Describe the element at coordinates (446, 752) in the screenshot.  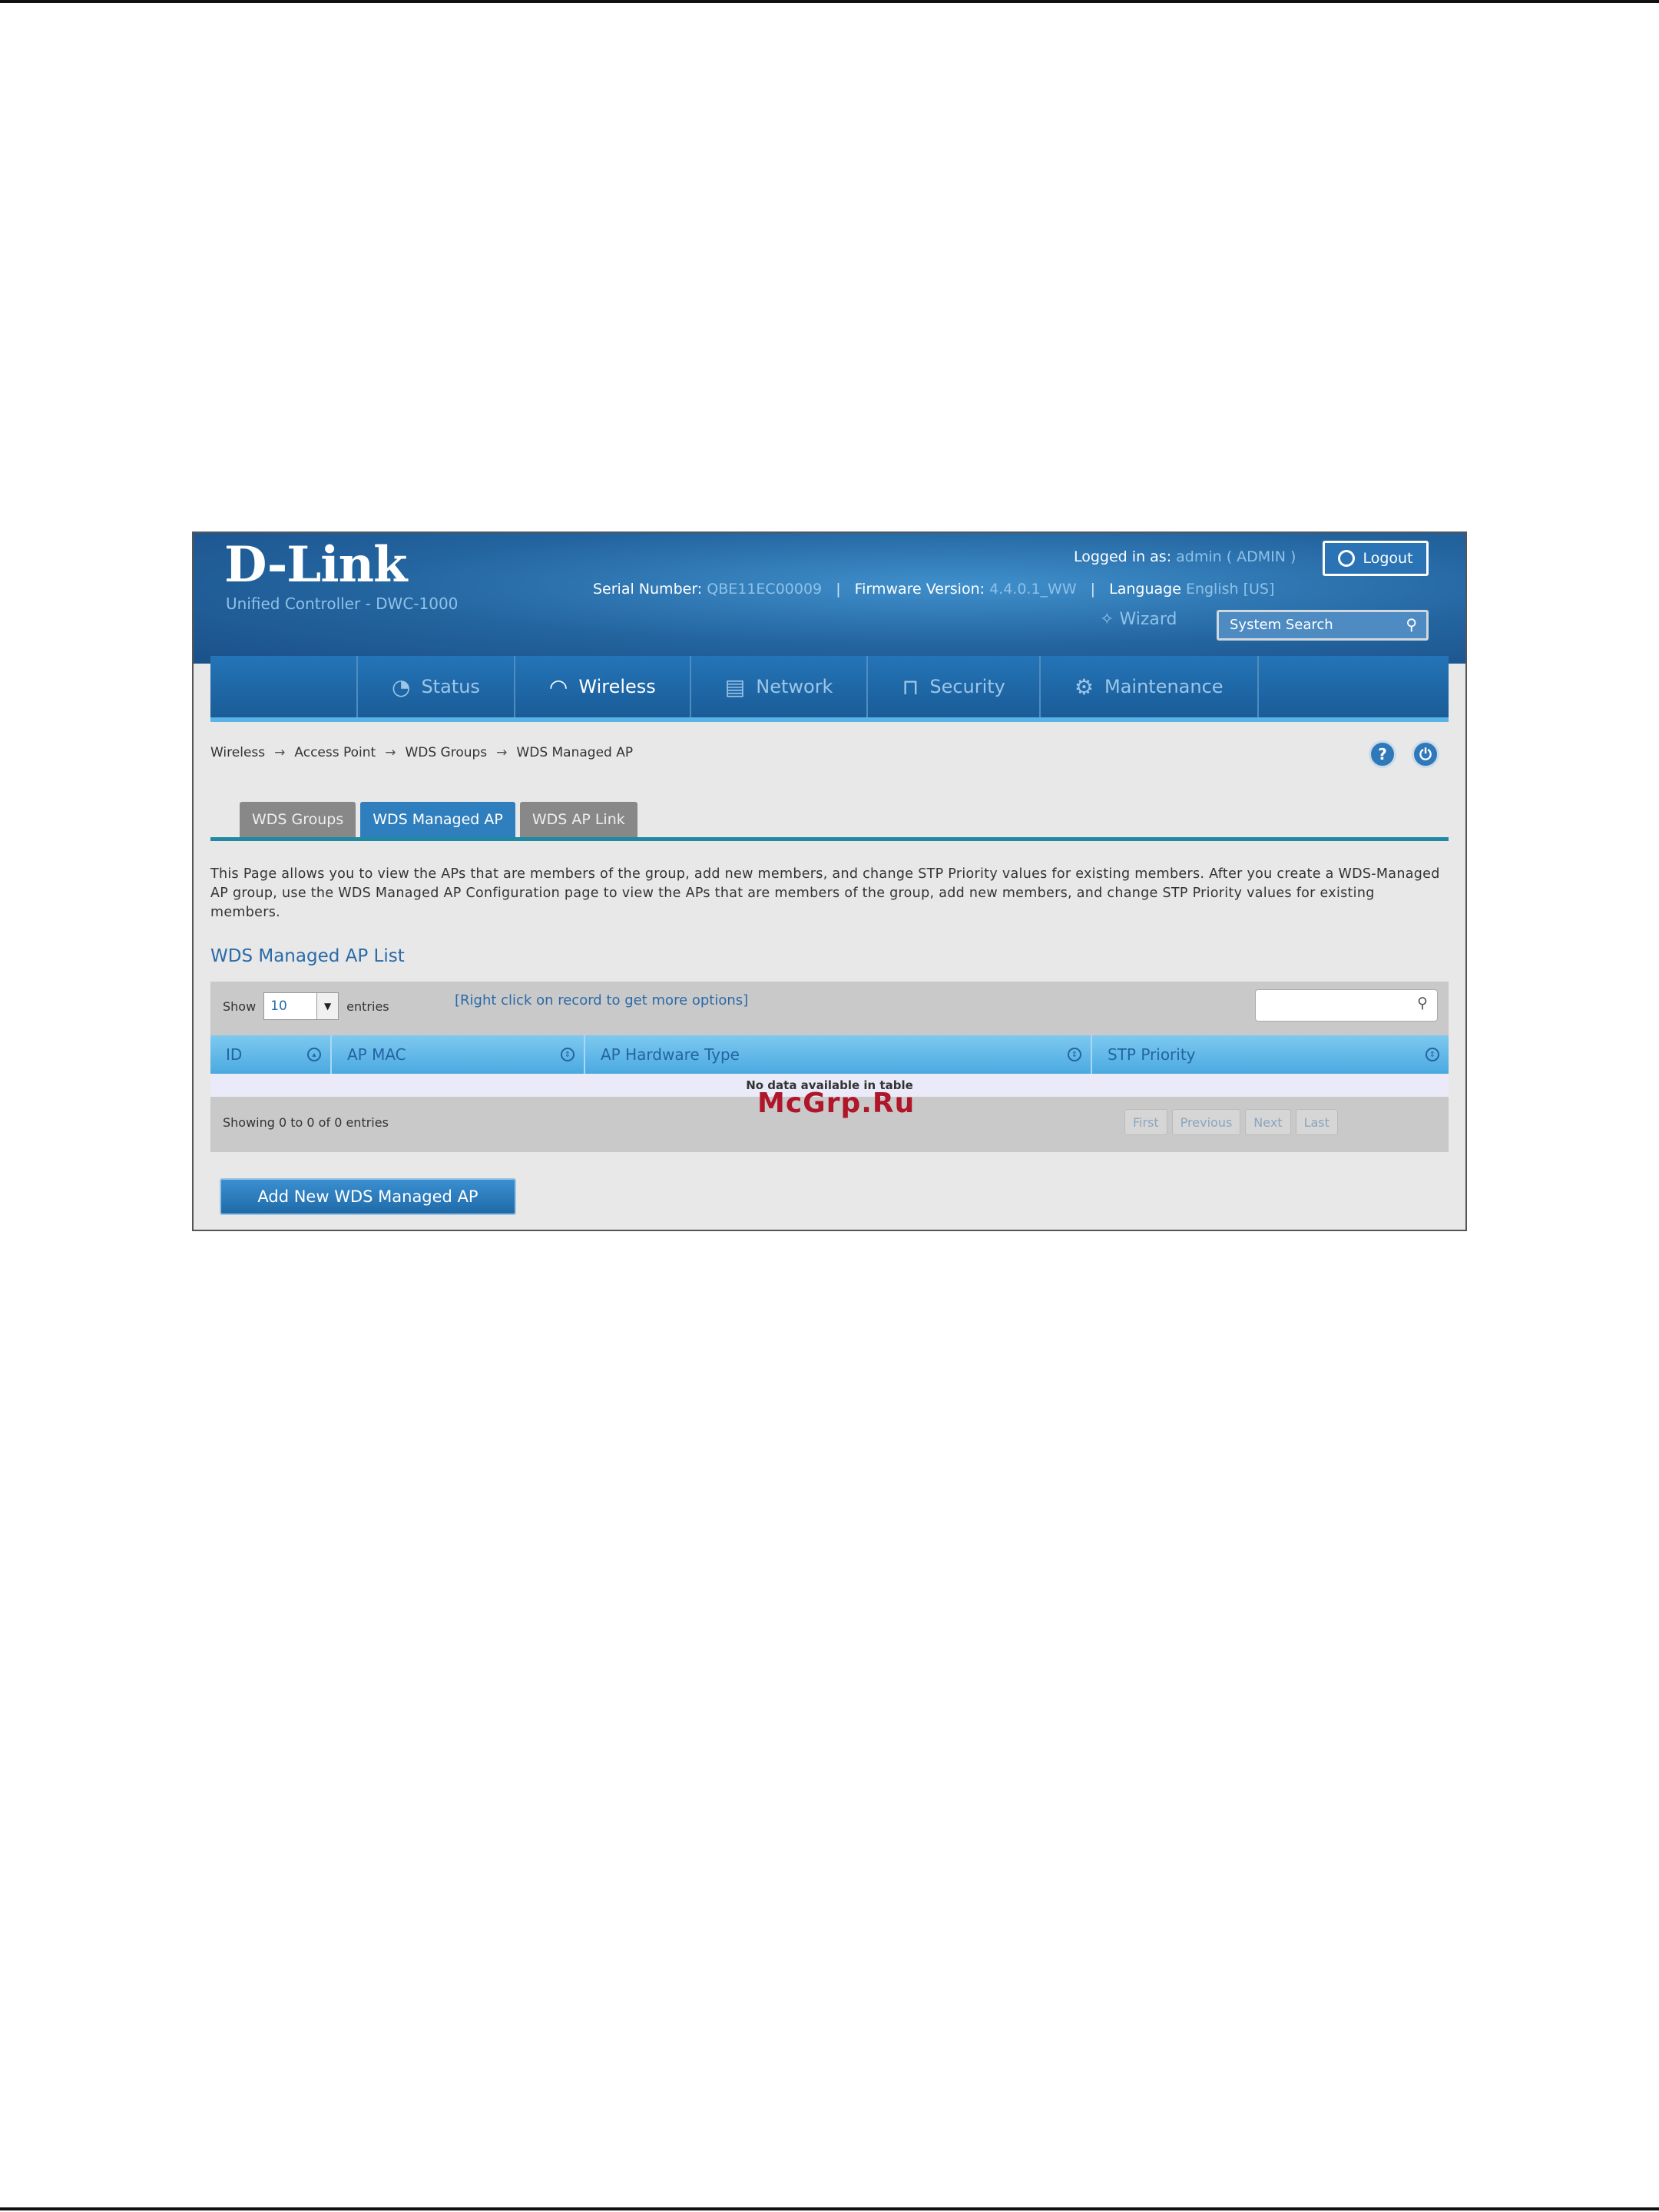
I see `breadcrumb-item: WDS Groups` at that location.